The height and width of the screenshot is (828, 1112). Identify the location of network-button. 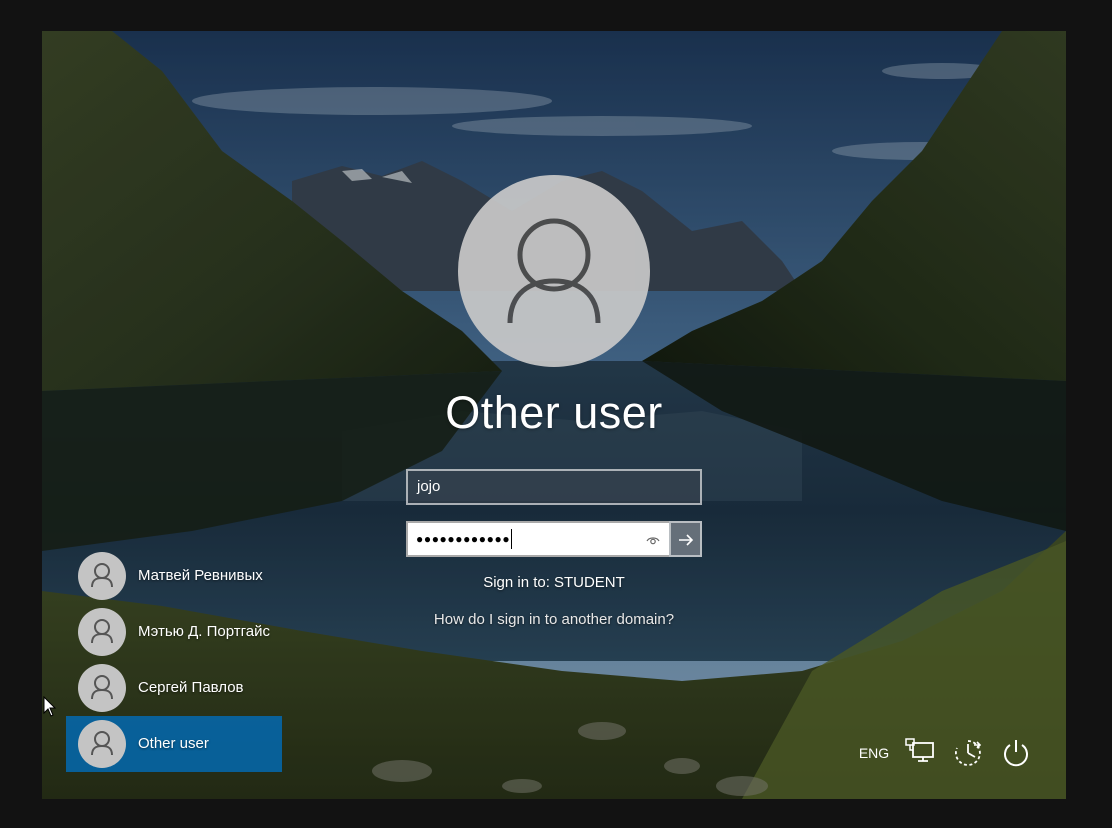
(920, 753).